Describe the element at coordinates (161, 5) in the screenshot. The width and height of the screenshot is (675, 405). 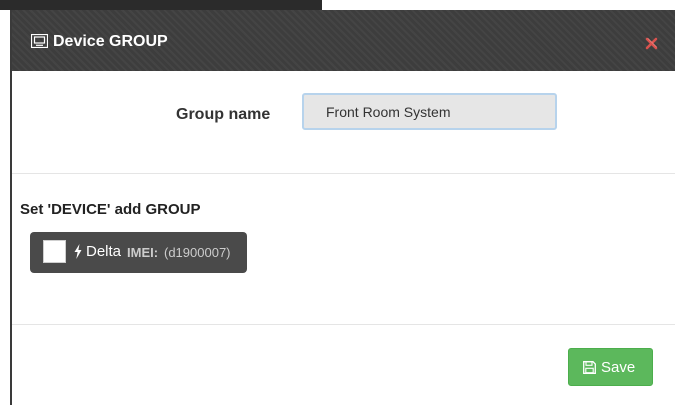
I see `background-dark-bar` at that location.